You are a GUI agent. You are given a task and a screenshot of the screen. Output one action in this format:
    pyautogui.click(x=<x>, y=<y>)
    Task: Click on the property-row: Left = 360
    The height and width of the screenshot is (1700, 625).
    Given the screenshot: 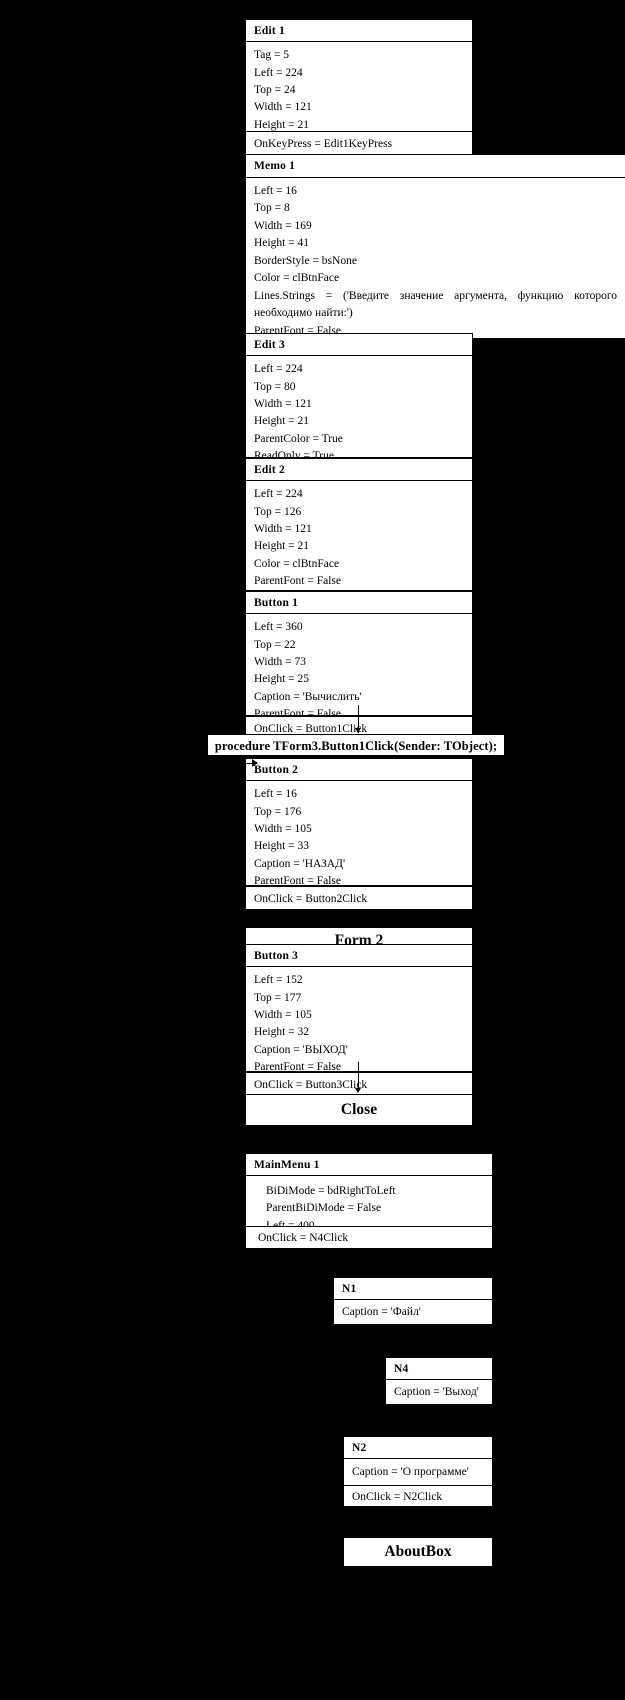 What is the action you would take?
    pyautogui.click(x=278, y=627)
    